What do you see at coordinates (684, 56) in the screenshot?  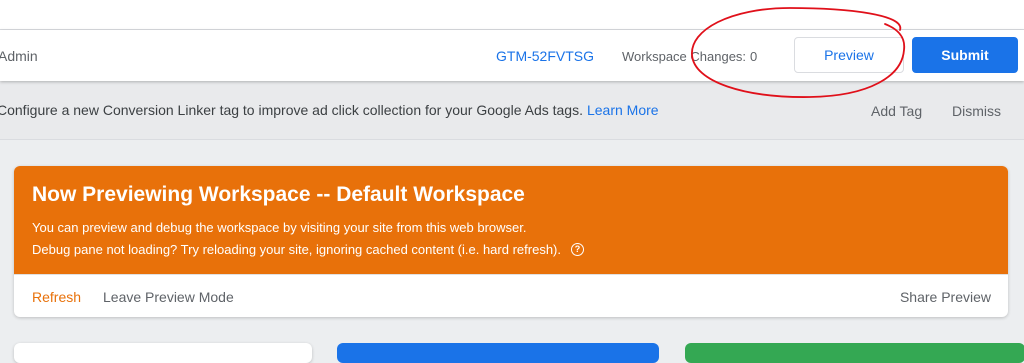 I see `workspace-changes-label: Workspace Changes:` at bounding box center [684, 56].